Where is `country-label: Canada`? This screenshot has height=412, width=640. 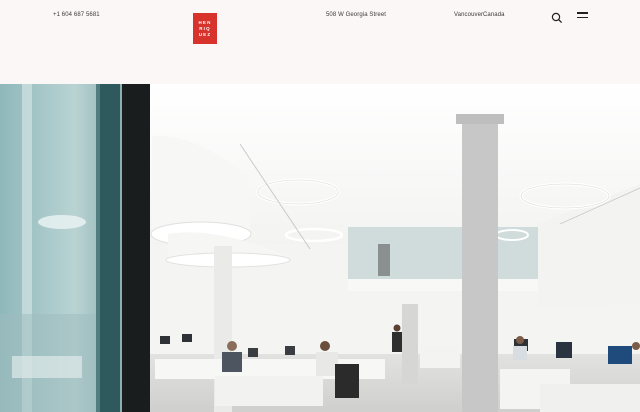
country-label: Canada is located at coordinates (494, 15).